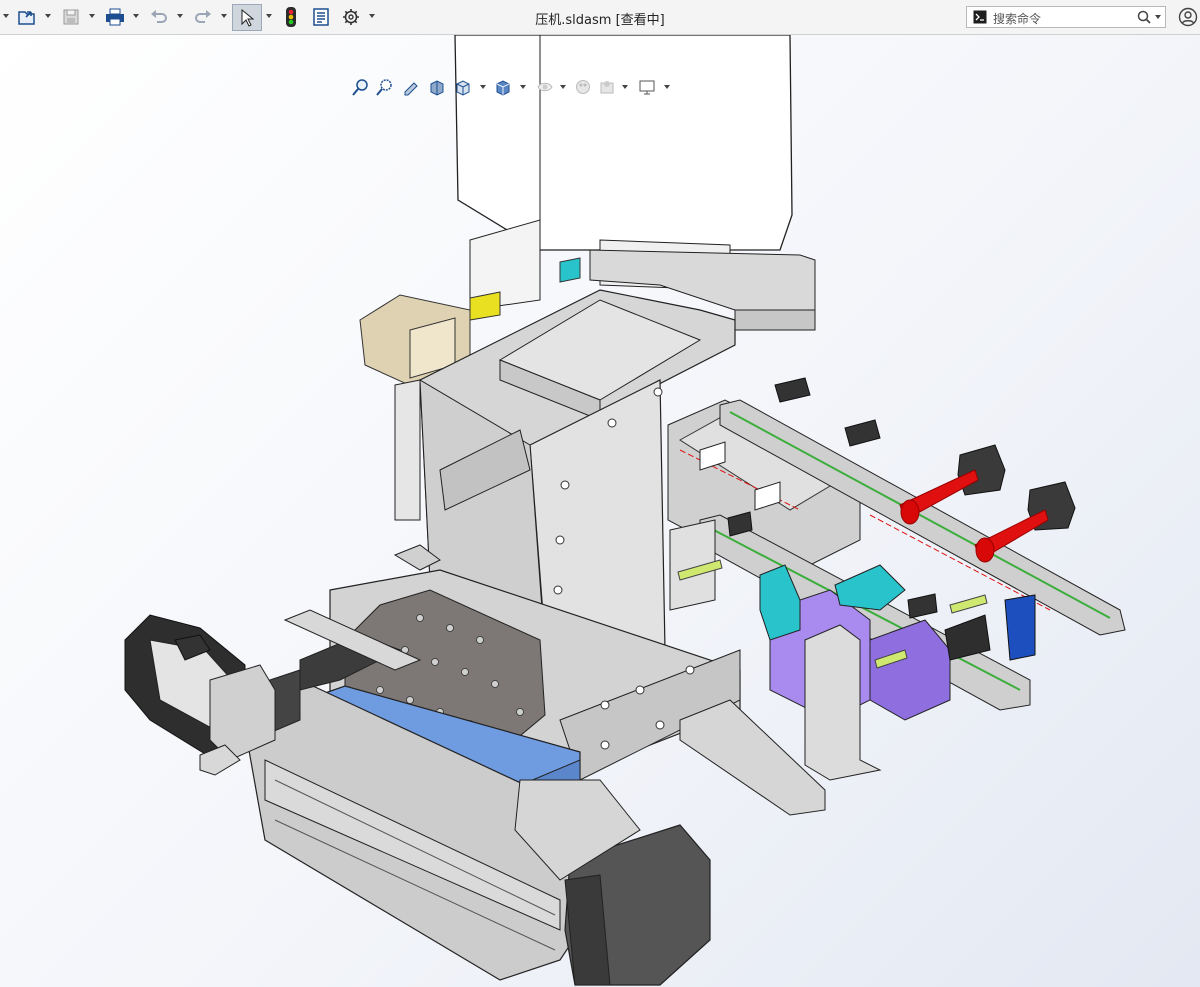 This screenshot has height=987, width=1200. I want to click on zoom-to-fit-icon, so click(361, 87).